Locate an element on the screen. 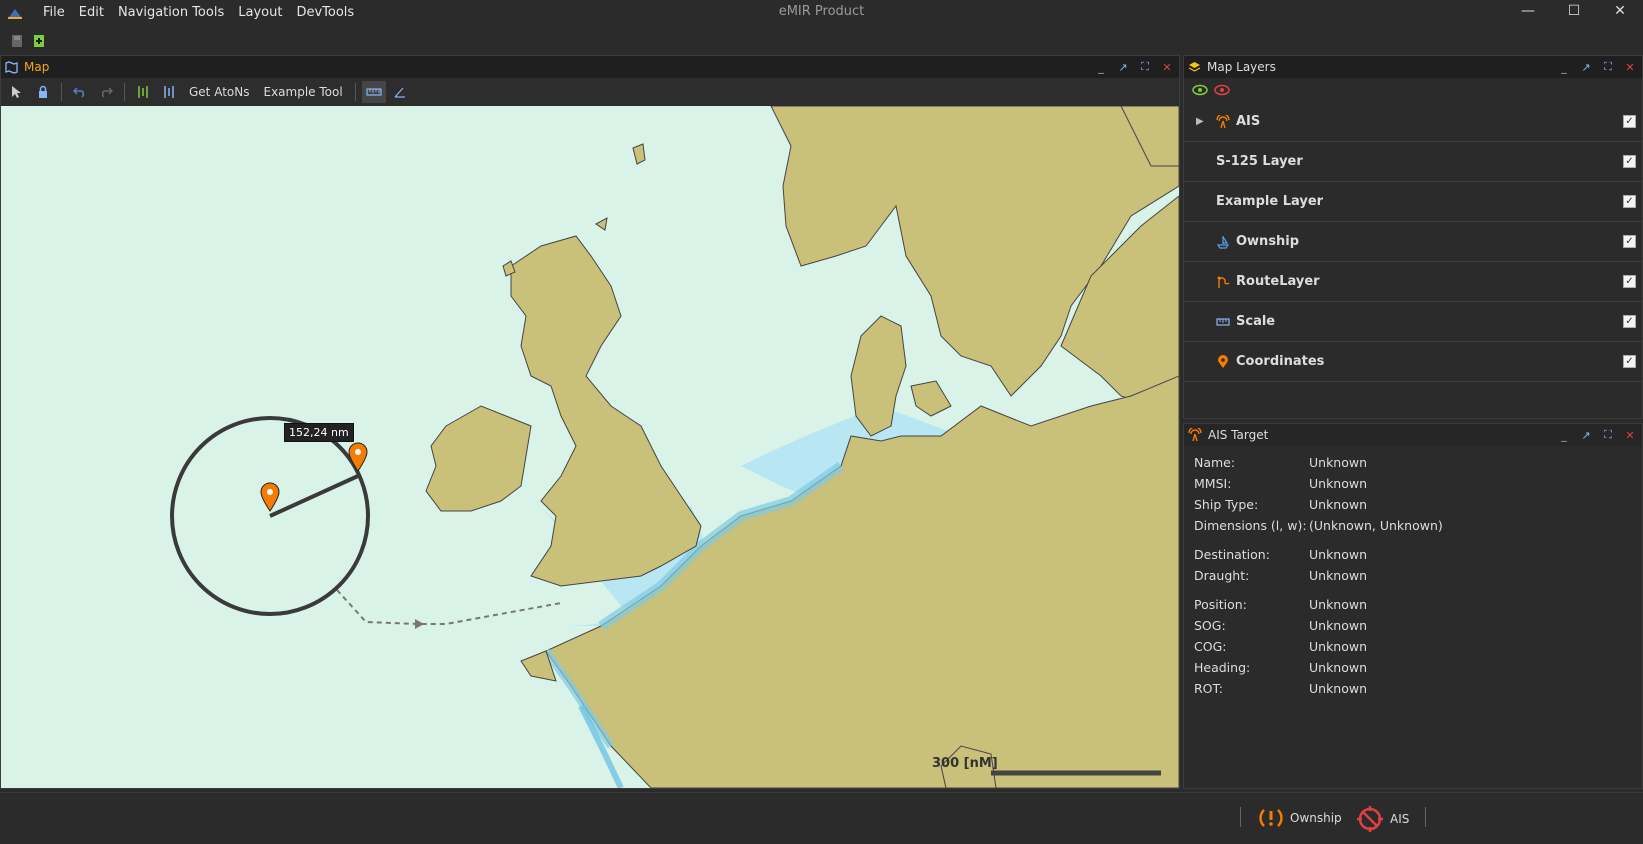 The image size is (1643, 844). save-icon is located at coordinates (17, 41).